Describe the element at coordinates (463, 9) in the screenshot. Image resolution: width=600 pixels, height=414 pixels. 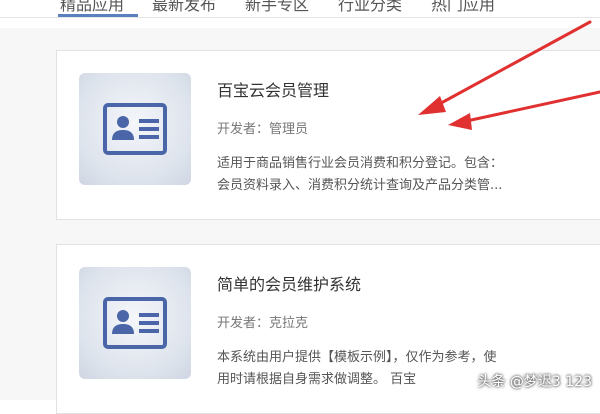
I see `tab-popular-apps: 热门应用` at that location.